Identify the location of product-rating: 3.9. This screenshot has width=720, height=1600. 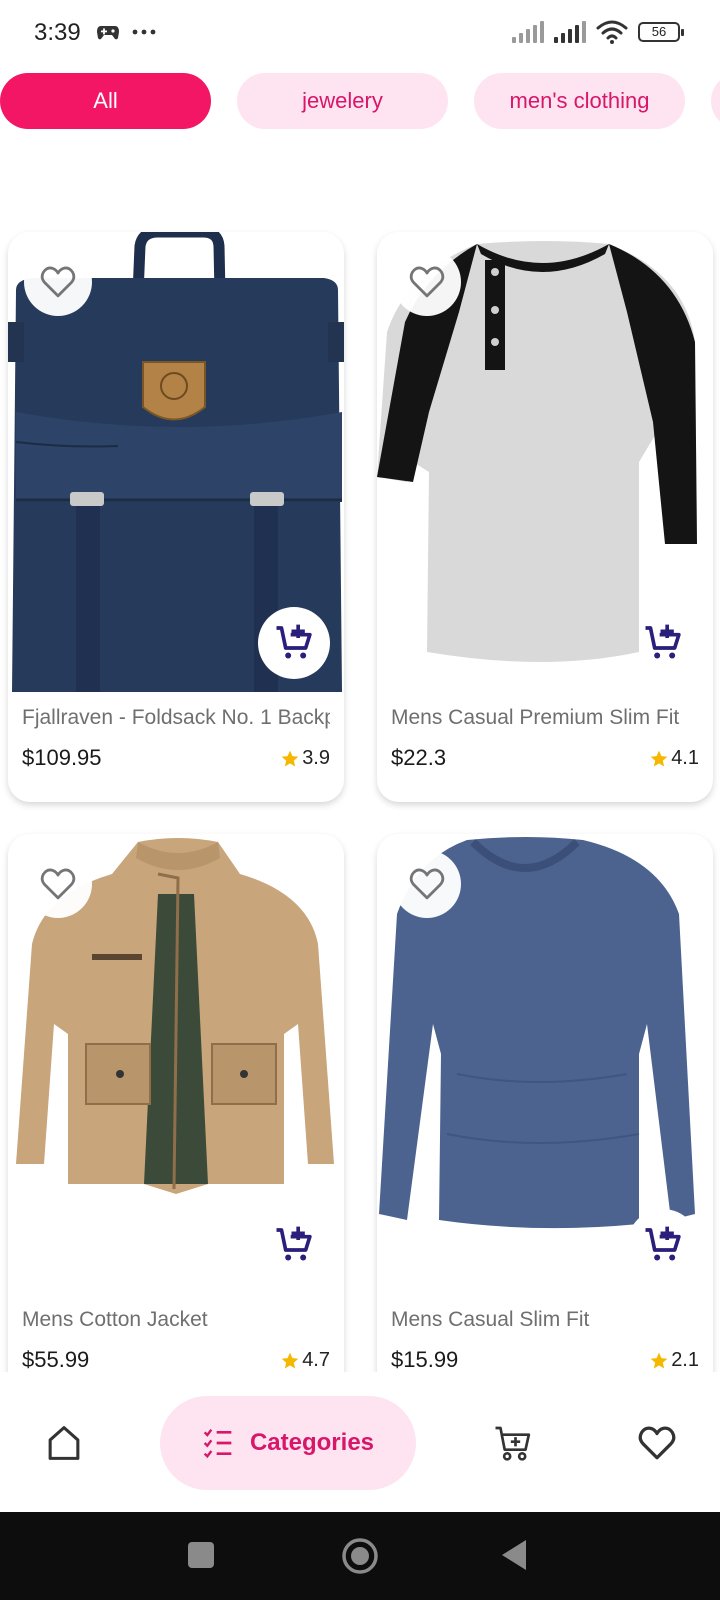
(305, 758).